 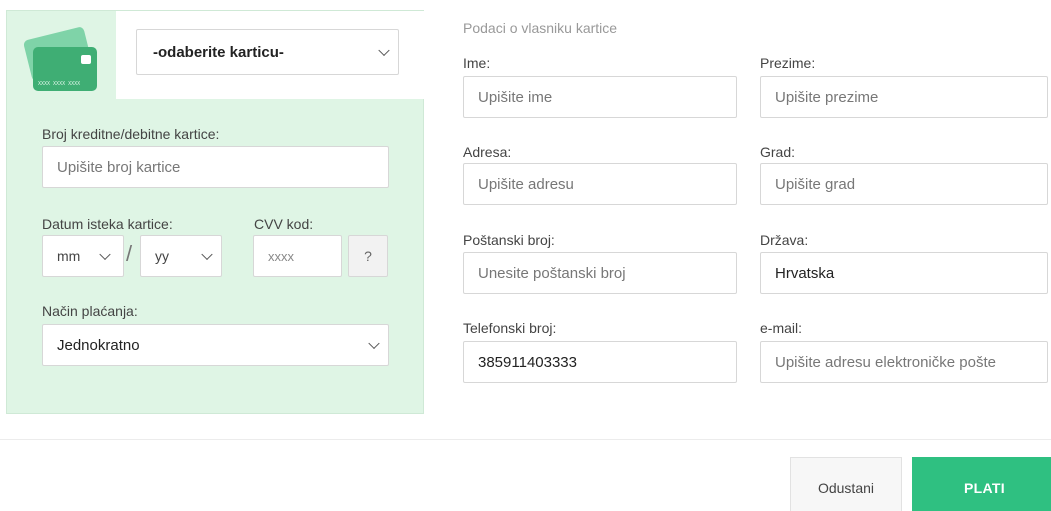 What do you see at coordinates (63, 60) in the screenshot?
I see `credit-card-icon: XXXX XXXX XXXX` at bounding box center [63, 60].